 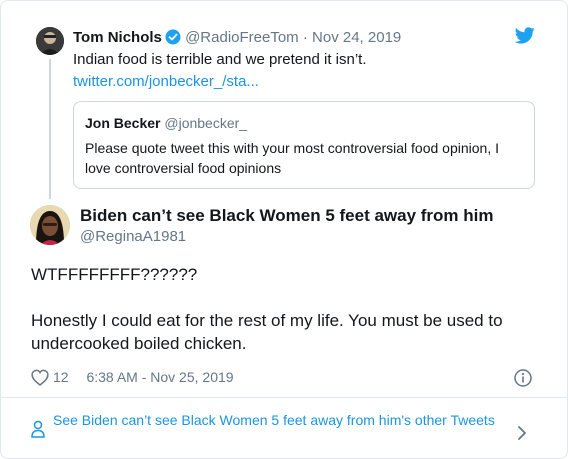 I want to click on verified-badge-icon, so click(x=173, y=39).